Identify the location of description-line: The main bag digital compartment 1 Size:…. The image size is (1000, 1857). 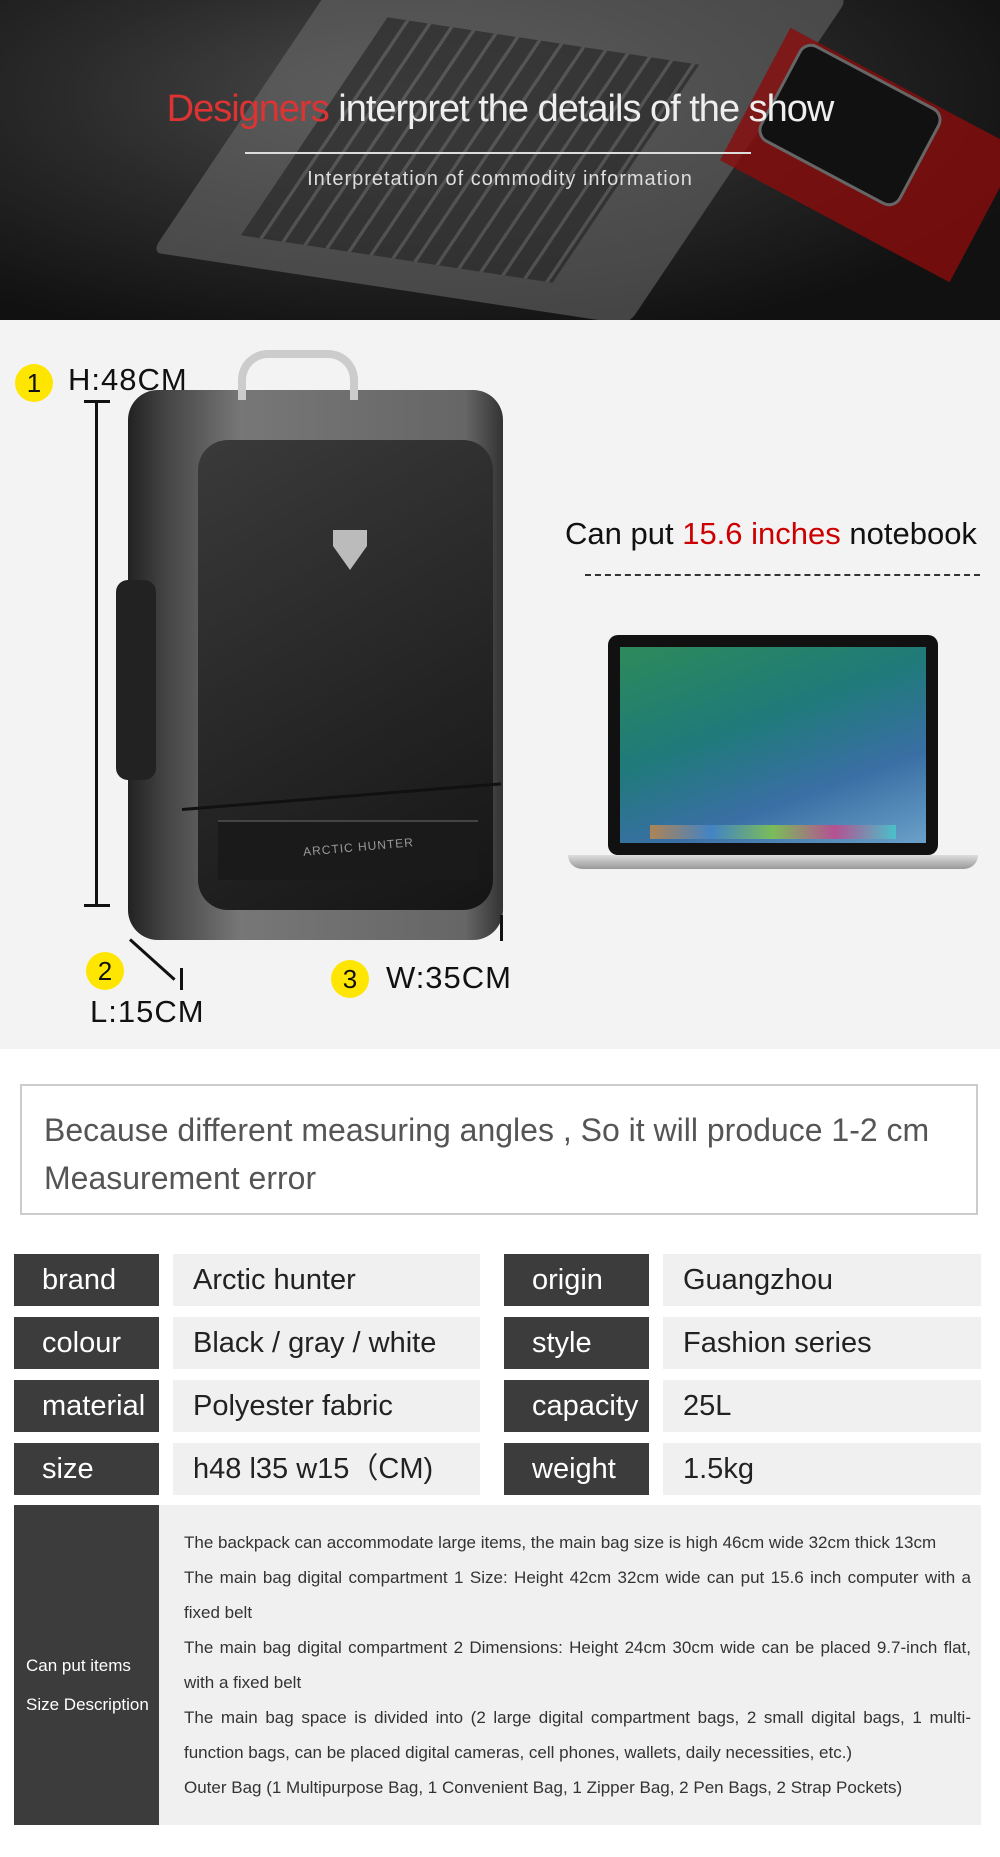
(577, 1595).